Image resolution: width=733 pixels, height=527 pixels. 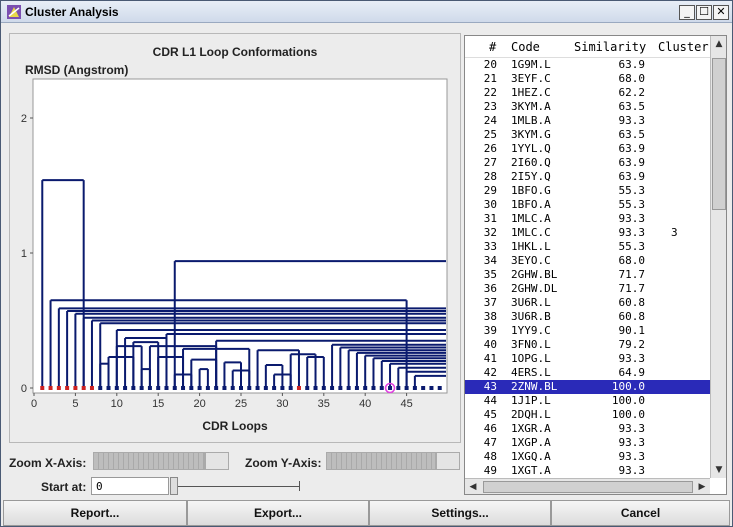 I want to click on cancel-button: Cancel, so click(x=640, y=513).